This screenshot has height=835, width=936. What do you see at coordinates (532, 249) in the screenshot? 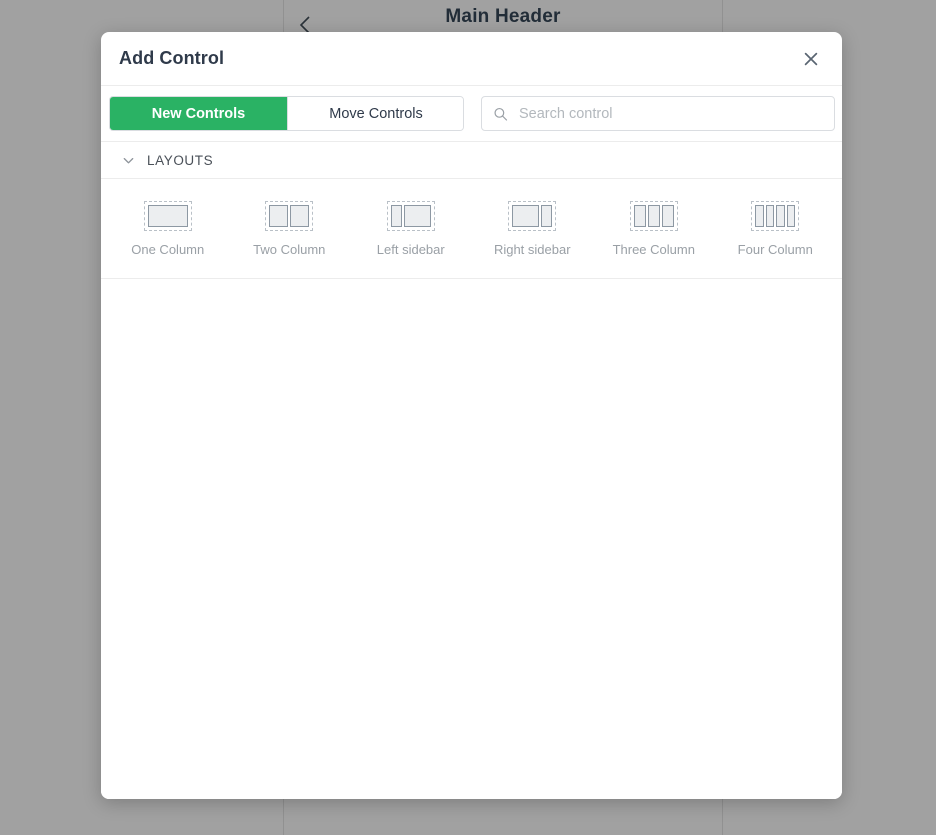
I see `layout-item-label: Right sidebar` at bounding box center [532, 249].